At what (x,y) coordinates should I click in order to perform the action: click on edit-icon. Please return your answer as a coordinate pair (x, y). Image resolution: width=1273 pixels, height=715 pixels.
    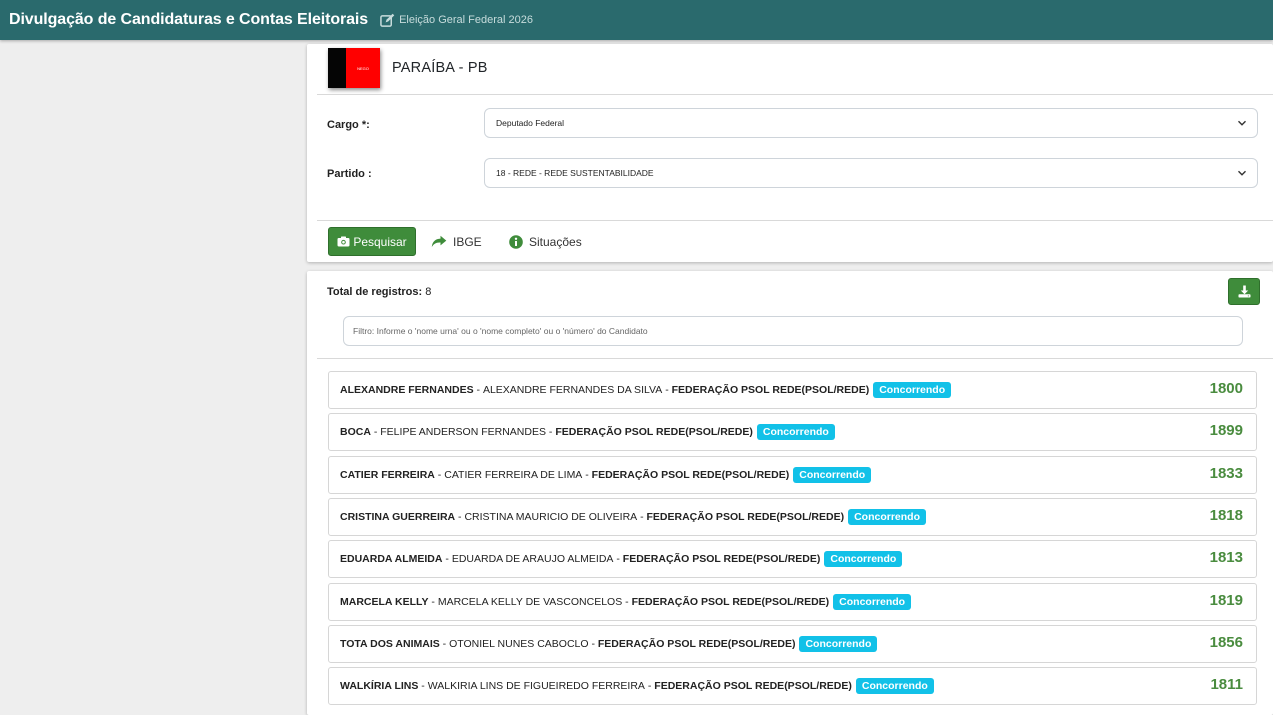
    Looking at the image, I should click on (387, 20).